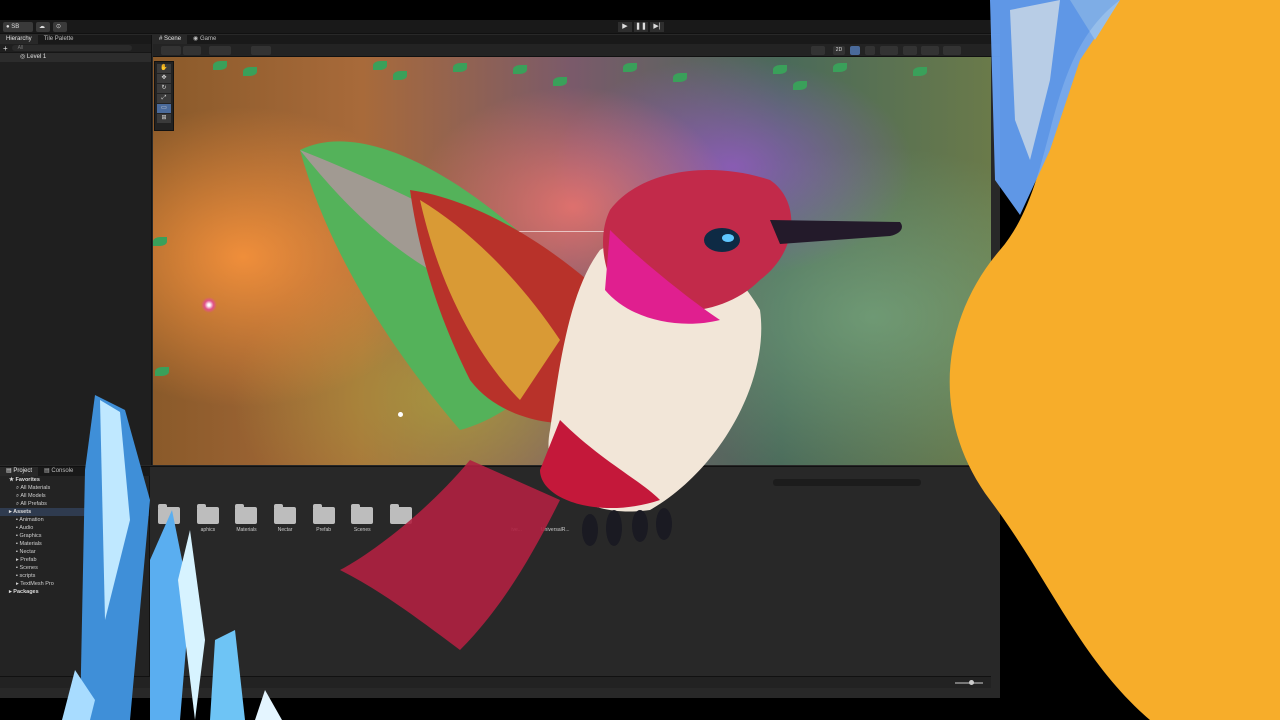 The width and height of the screenshot is (1280, 720). I want to click on tree-item-label: scripts, so click(27, 576).